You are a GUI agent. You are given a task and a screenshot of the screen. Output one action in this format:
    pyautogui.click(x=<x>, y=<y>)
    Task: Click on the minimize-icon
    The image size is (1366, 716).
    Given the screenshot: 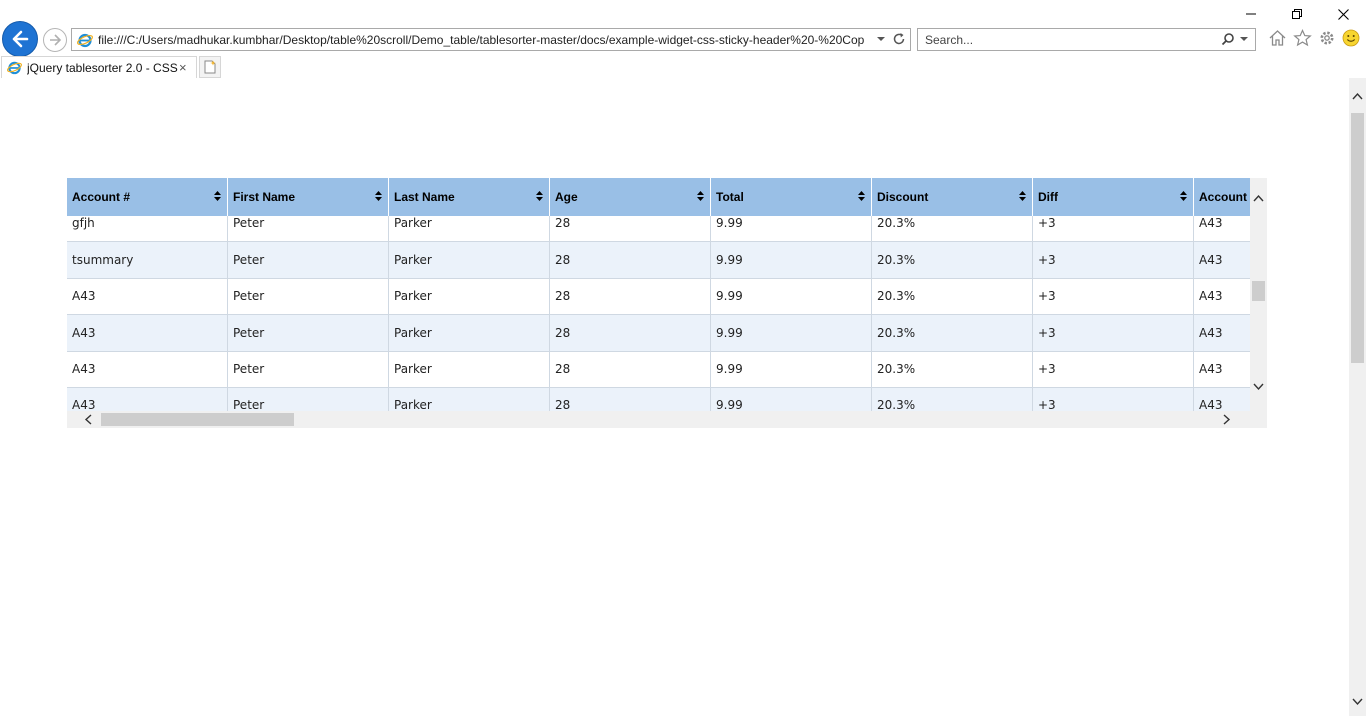 What is the action you would take?
    pyautogui.click(x=1251, y=14)
    